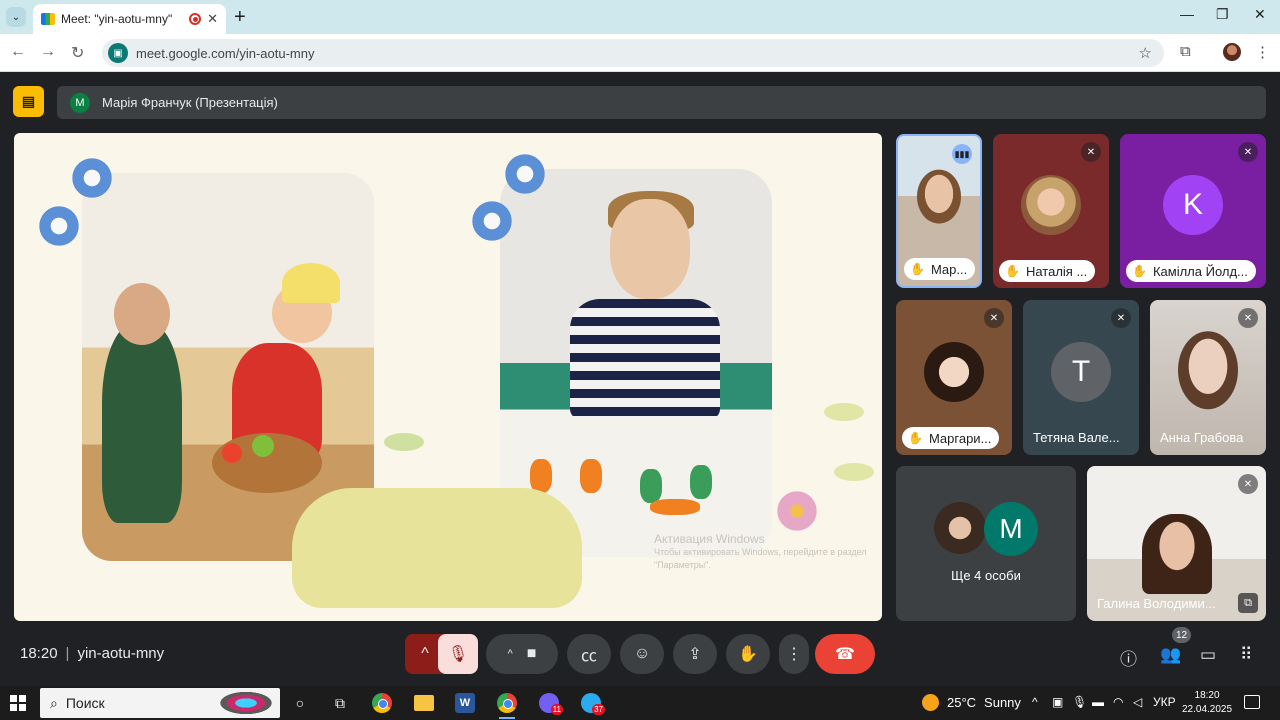 Image resolution: width=1280 pixels, height=720 pixels. Describe the element at coordinates (1176, 543) in the screenshot. I see `self-view-tile: ✕ Галина Володими... ⧉` at that location.